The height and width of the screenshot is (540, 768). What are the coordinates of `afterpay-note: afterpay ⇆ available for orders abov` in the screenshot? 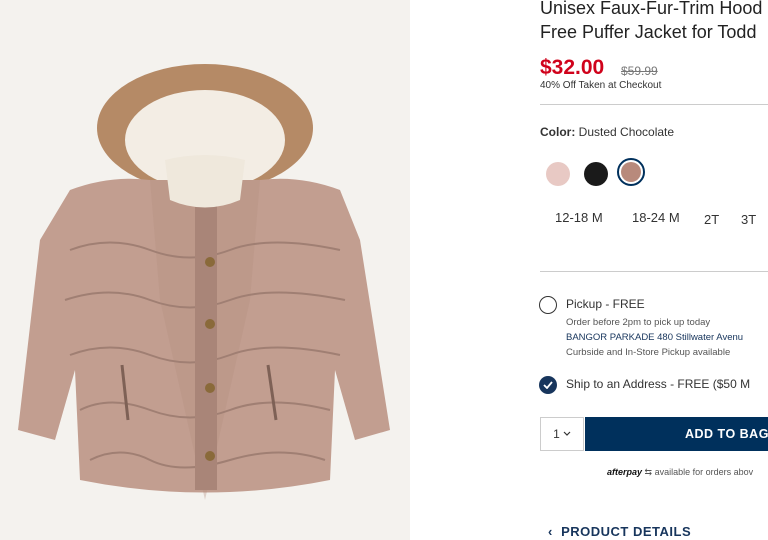 It's located at (680, 472).